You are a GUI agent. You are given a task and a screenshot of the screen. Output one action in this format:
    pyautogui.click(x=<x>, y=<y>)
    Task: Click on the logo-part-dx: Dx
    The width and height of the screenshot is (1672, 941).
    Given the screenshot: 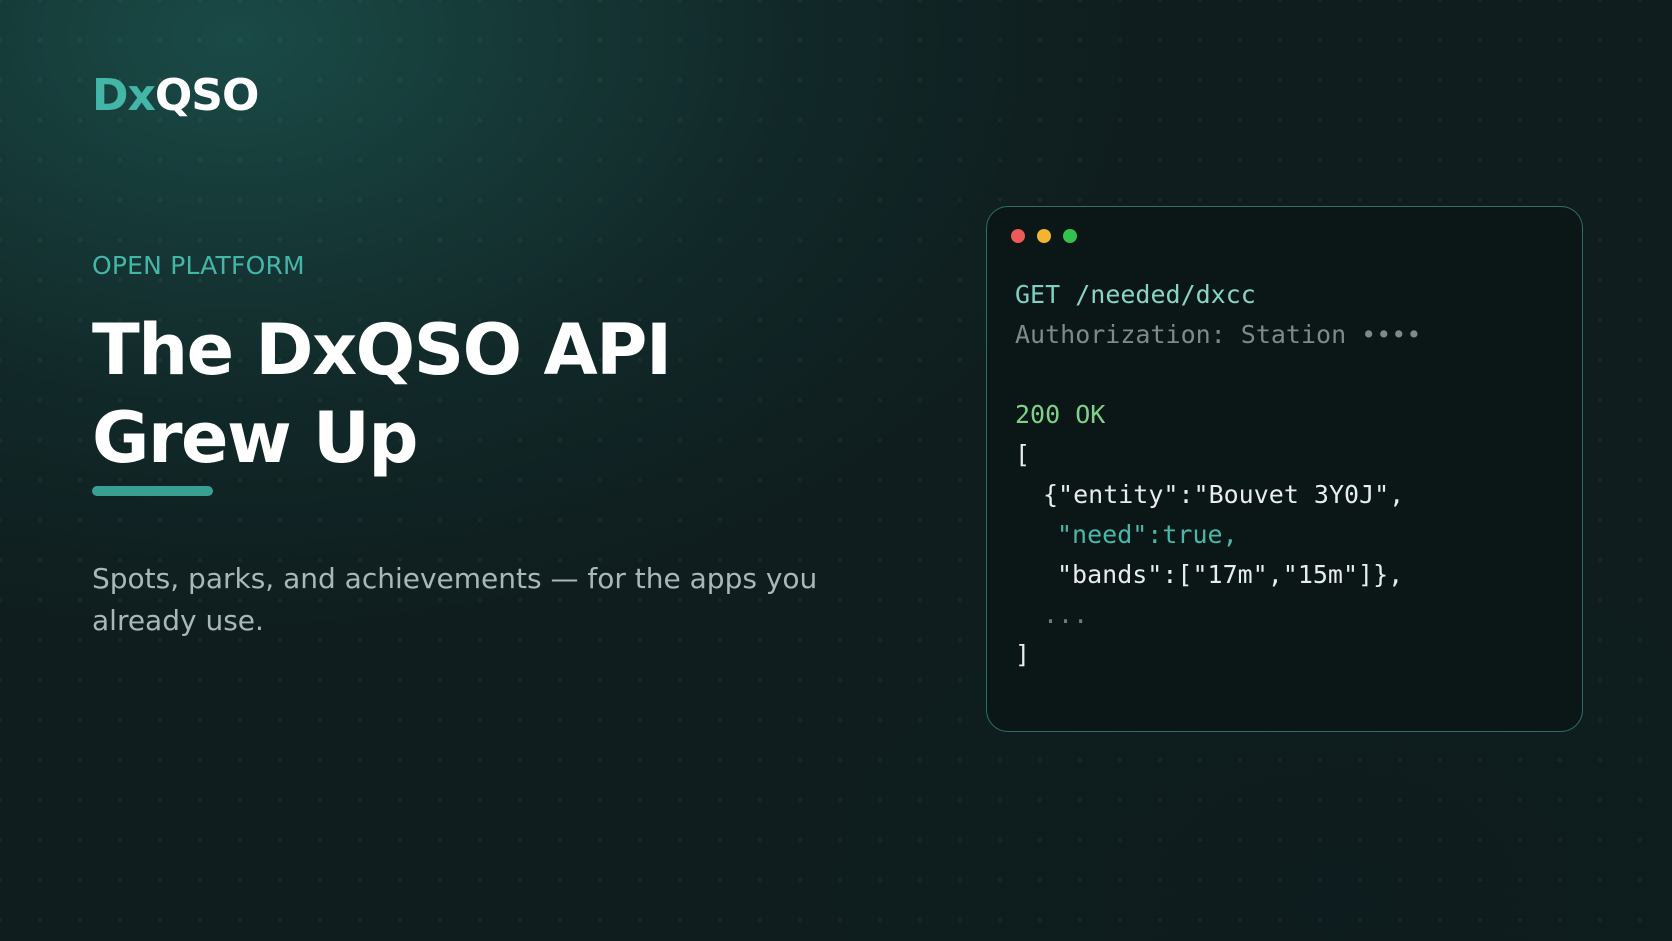 What is the action you would take?
    pyautogui.click(x=124, y=95)
    